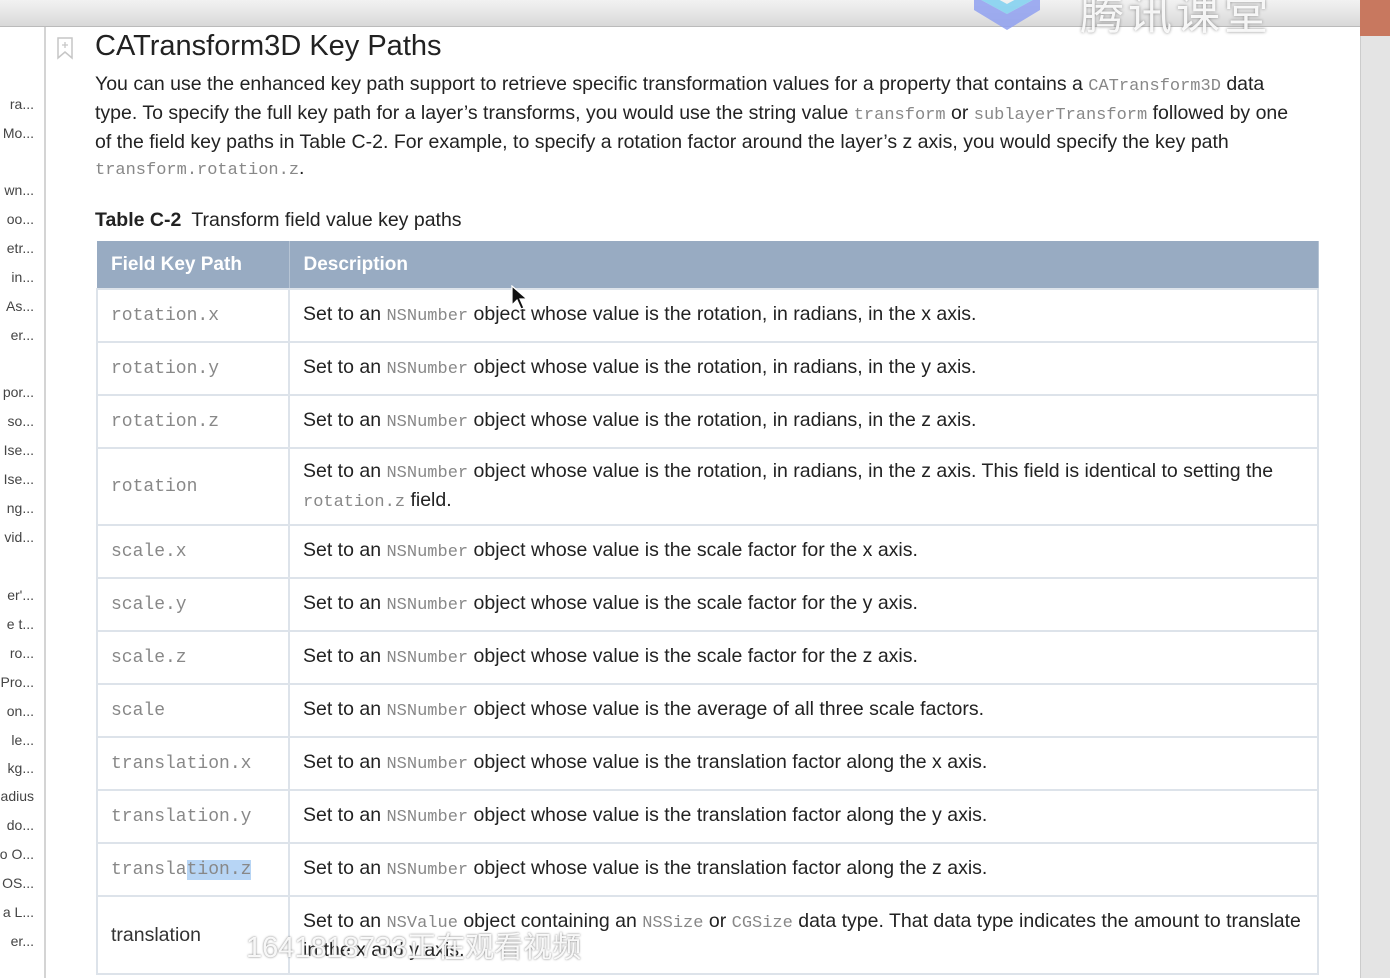 The height and width of the screenshot is (978, 1390). Describe the element at coordinates (1154, 86) in the screenshot. I see `inline-code: CATransform3D` at that location.